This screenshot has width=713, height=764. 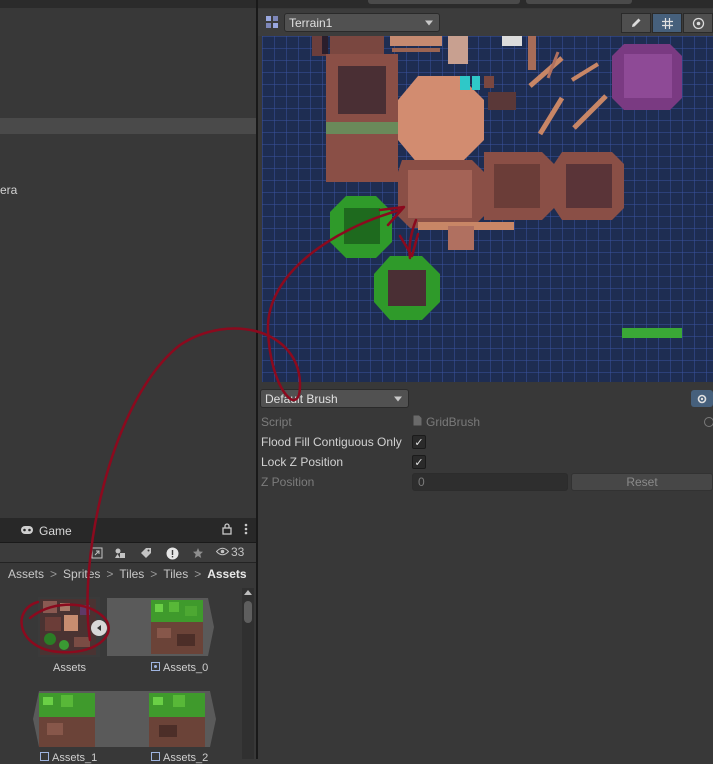 I want to click on z-position-label: Z Position, so click(x=288, y=482).